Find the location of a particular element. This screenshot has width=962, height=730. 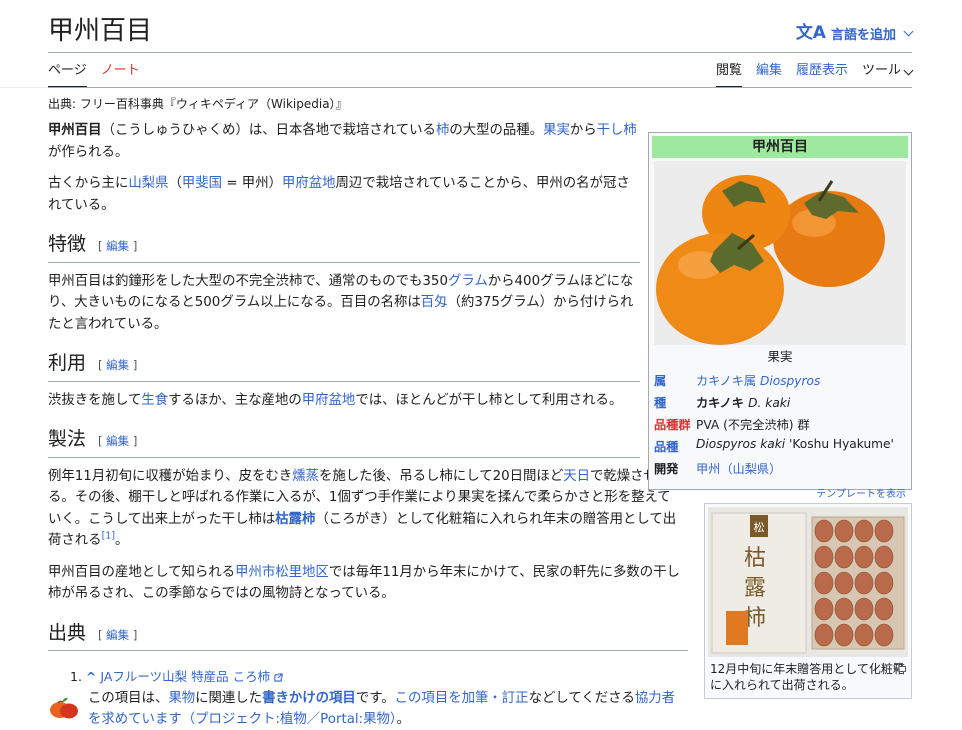

reference-external-link: JAフルーツ山梨 特産品 ころ柿 is located at coordinates (185, 676).